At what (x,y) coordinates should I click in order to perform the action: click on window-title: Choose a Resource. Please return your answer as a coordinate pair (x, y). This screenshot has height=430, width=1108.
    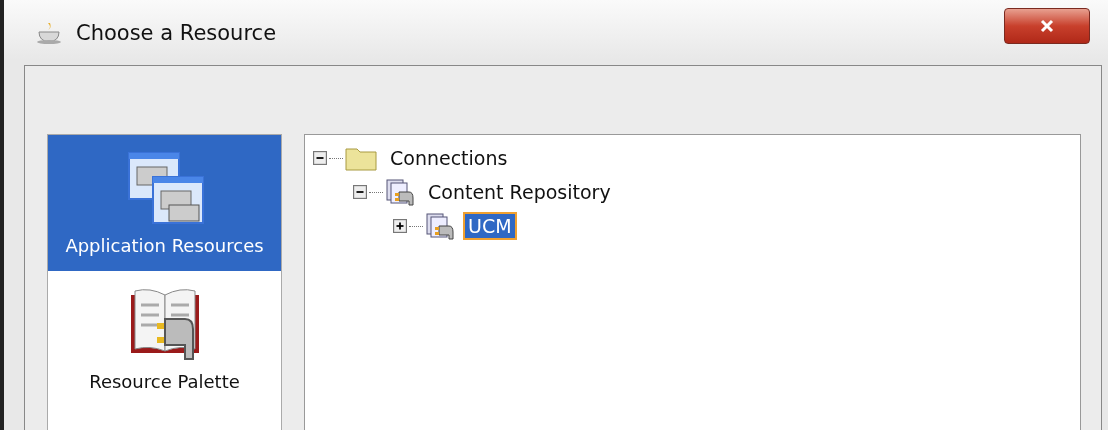
    Looking at the image, I should click on (176, 32).